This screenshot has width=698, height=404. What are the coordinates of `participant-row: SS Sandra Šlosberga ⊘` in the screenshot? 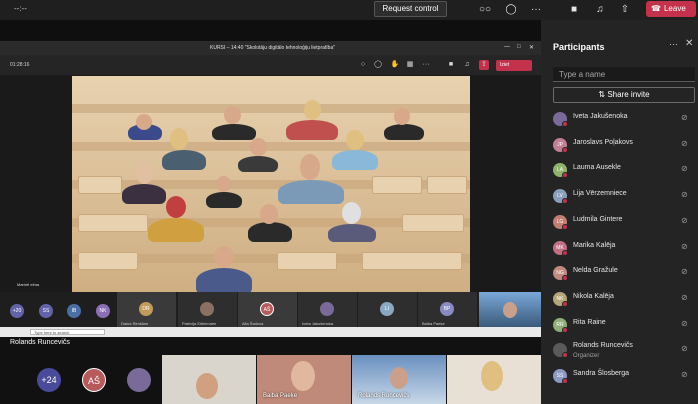 It's located at (625, 377).